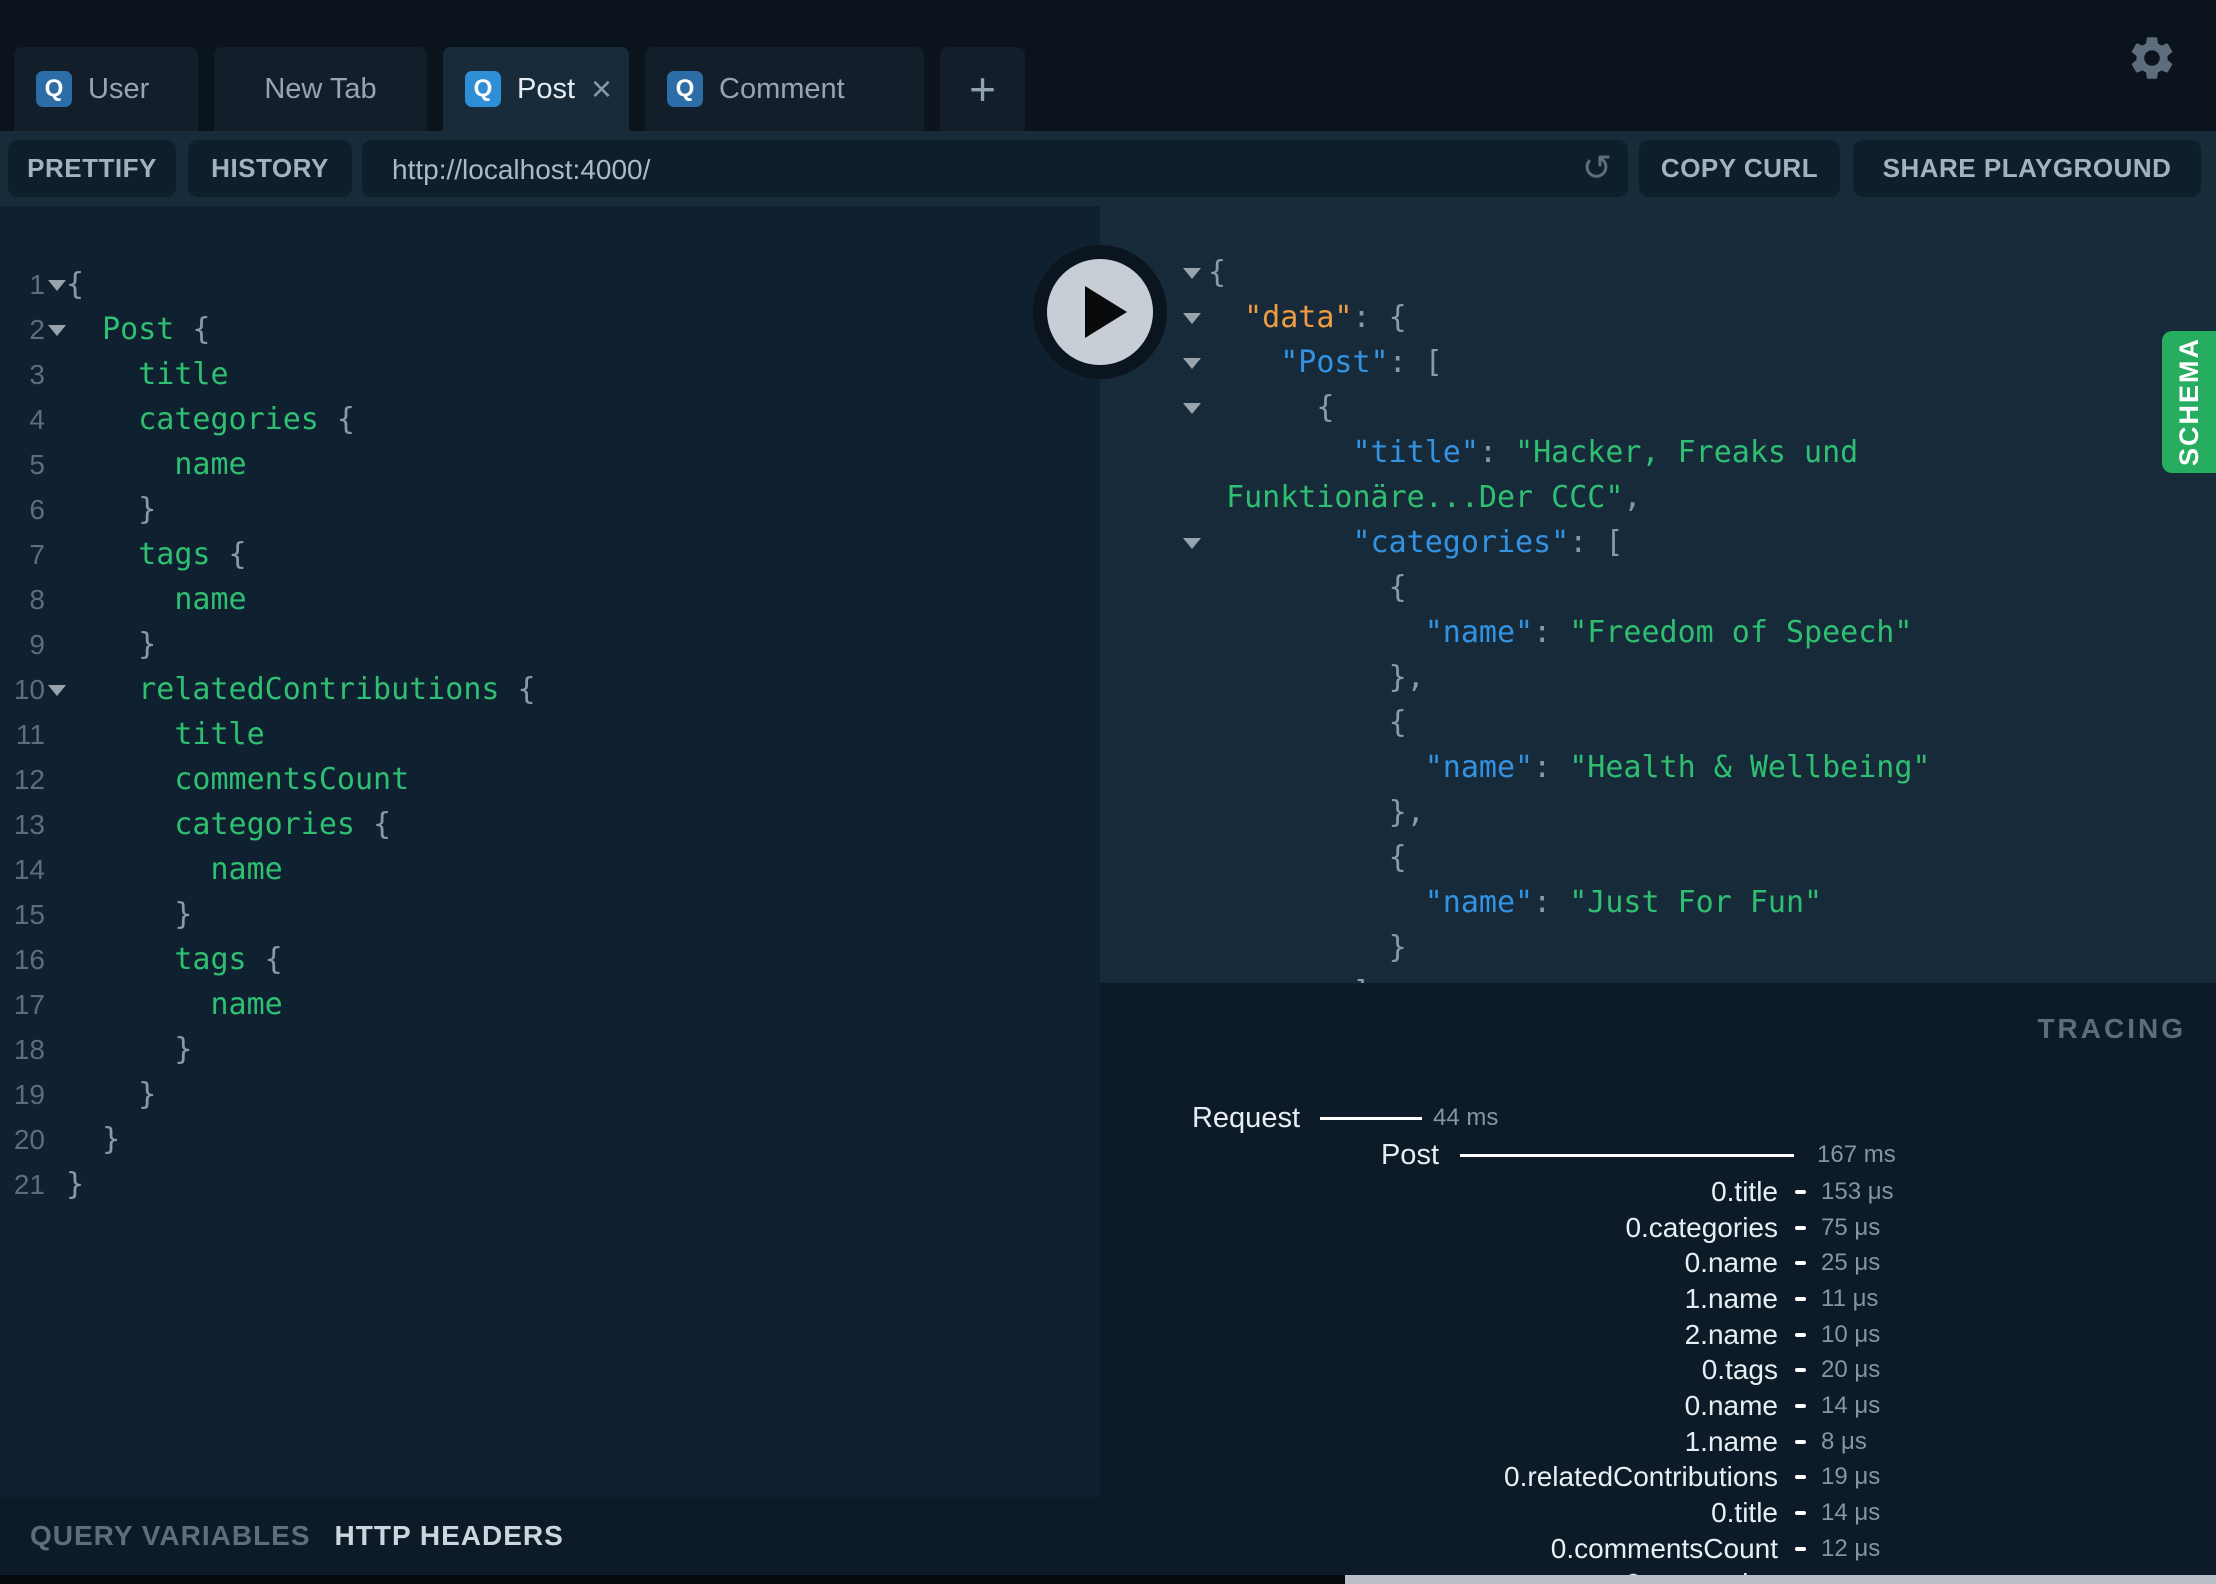 This screenshot has width=2216, height=1584. Describe the element at coordinates (1641, 1476) in the screenshot. I see `tracing-label: 0.relatedContributions` at that location.